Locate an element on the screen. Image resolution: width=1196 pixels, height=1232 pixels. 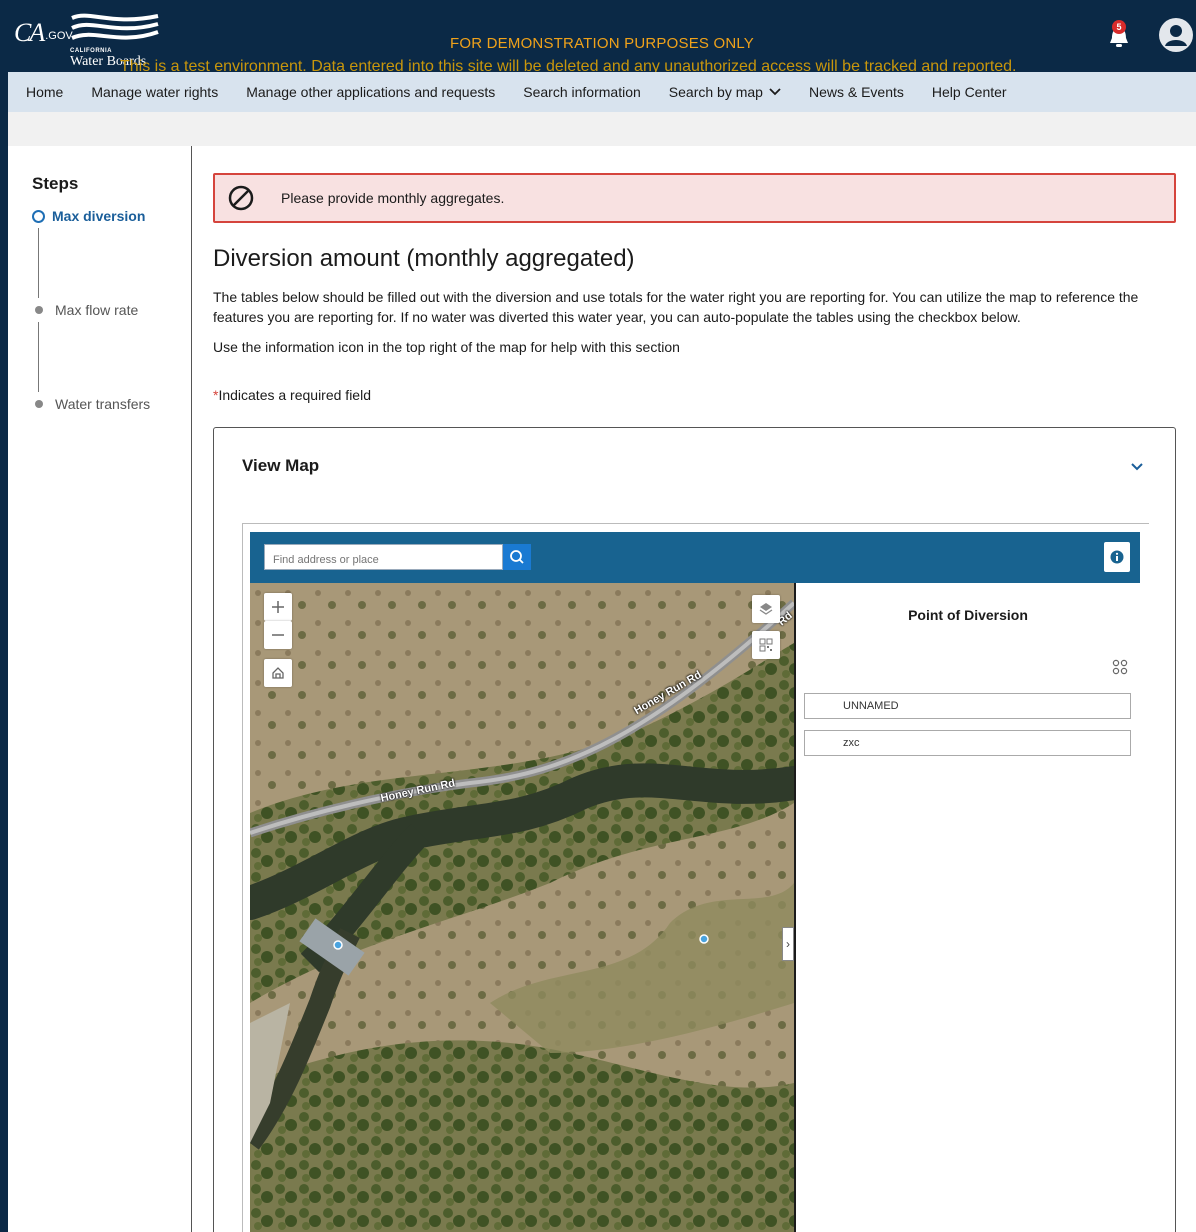
nav-news-events: News & Events is located at coordinates (856, 92).